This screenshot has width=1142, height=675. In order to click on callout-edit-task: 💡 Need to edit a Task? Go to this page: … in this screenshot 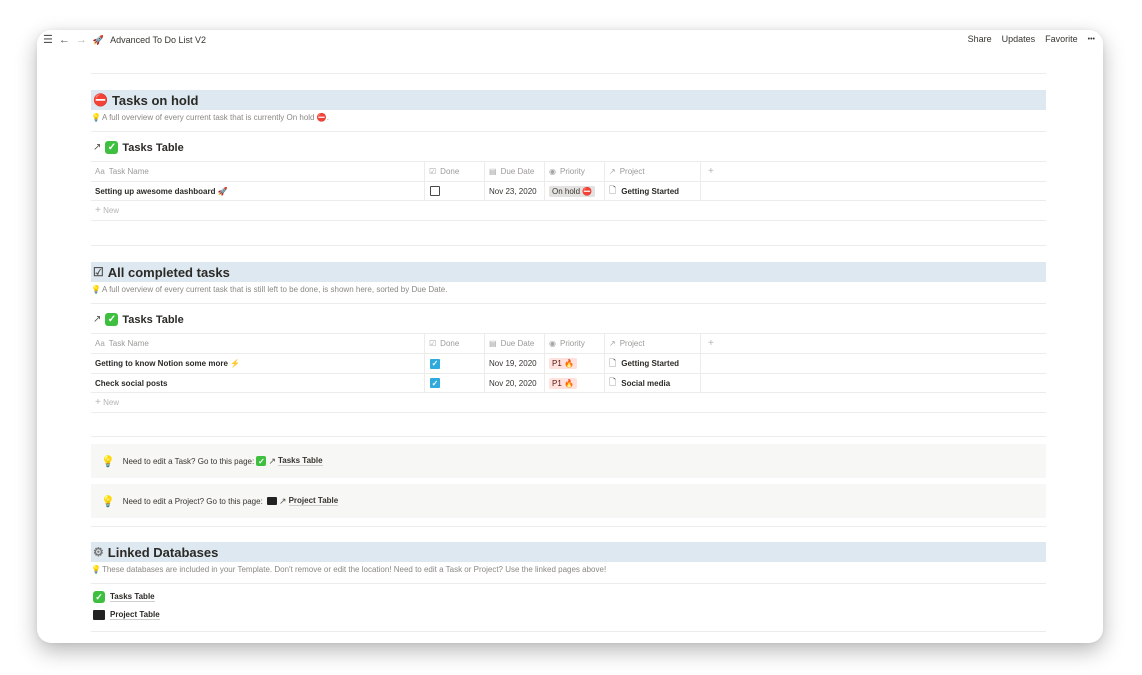, I will do `click(568, 461)`.